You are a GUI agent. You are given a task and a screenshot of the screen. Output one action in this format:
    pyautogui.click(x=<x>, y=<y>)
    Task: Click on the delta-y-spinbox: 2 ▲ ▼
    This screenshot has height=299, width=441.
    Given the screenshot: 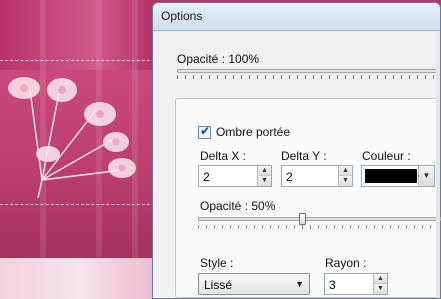 What is the action you would take?
    pyautogui.click(x=317, y=176)
    